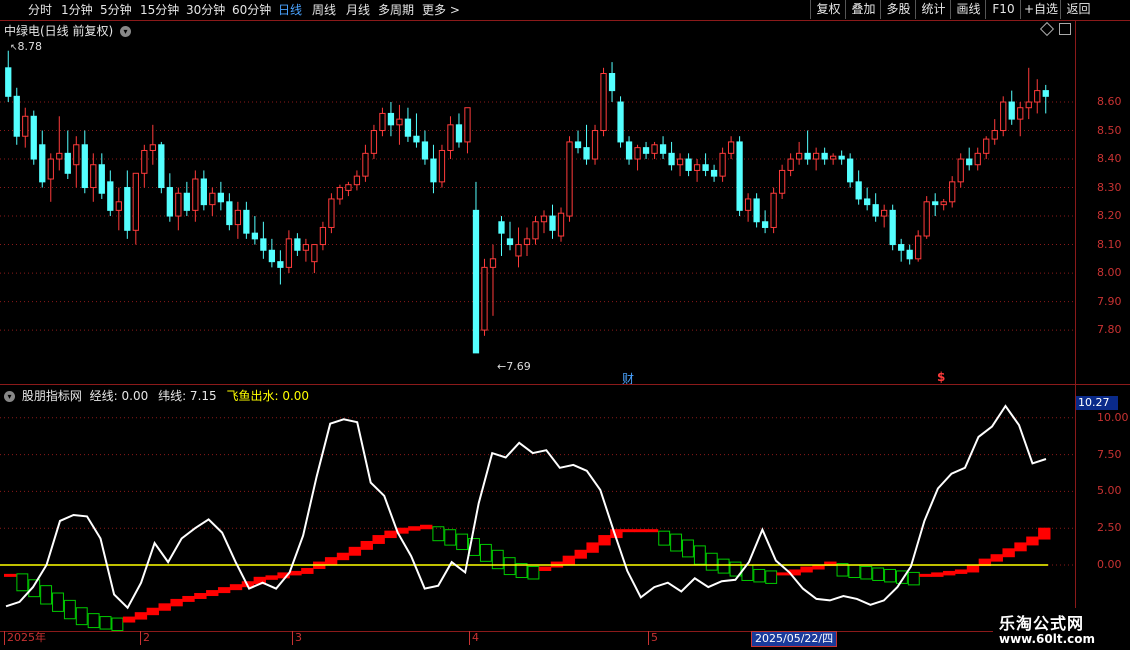 The width and height of the screenshot is (1130, 650). What do you see at coordinates (1075, 325) in the screenshot?
I see `price-axis-border` at bounding box center [1075, 325].